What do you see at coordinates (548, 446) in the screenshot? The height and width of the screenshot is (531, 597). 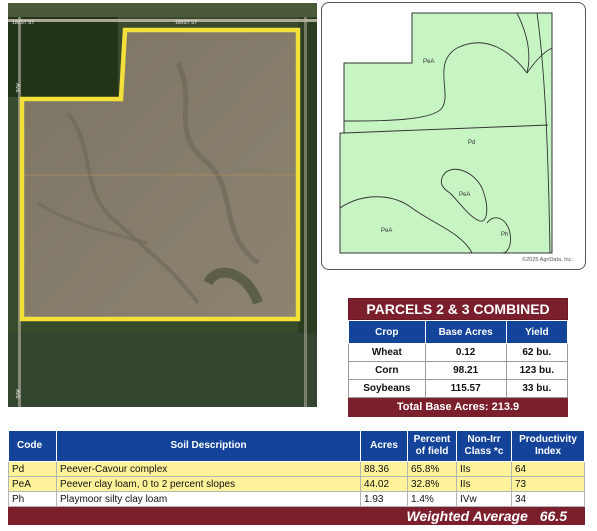 I see `column-header: Productivity Index` at bounding box center [548, 446].